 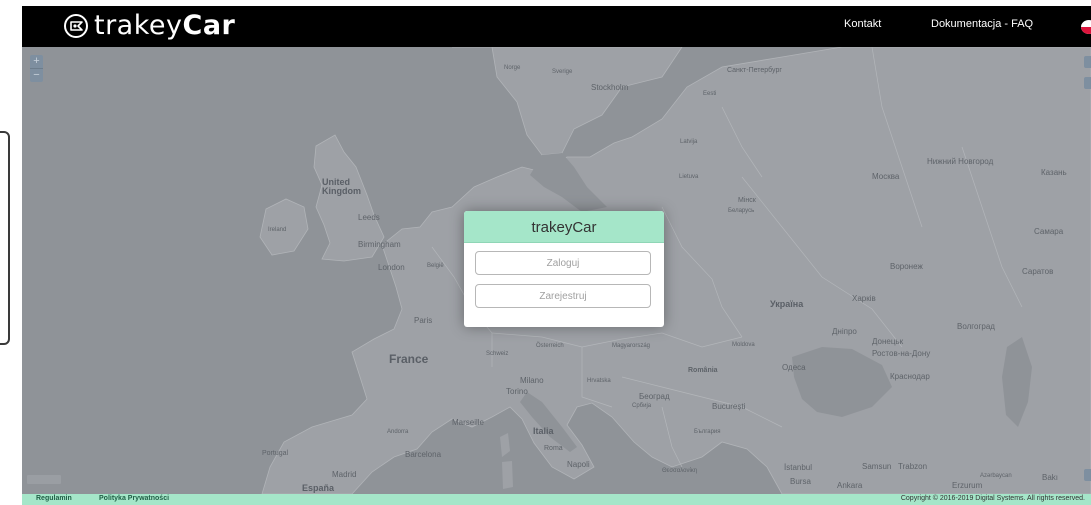 What do you see at coordinates (5, 238) in the screenshot?
I see `side-panel-edge` at bounding box center [5, 238].